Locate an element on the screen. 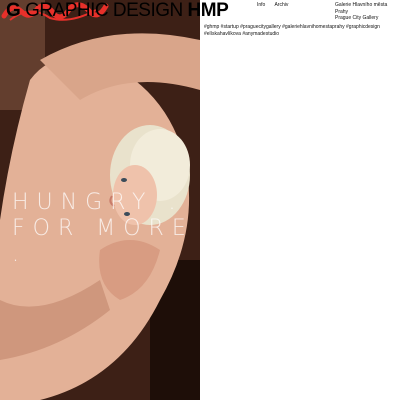 The image size is (400, 400). poster-headline: HUNGRY . FOR MORE . is located at coordinates (107, 229).